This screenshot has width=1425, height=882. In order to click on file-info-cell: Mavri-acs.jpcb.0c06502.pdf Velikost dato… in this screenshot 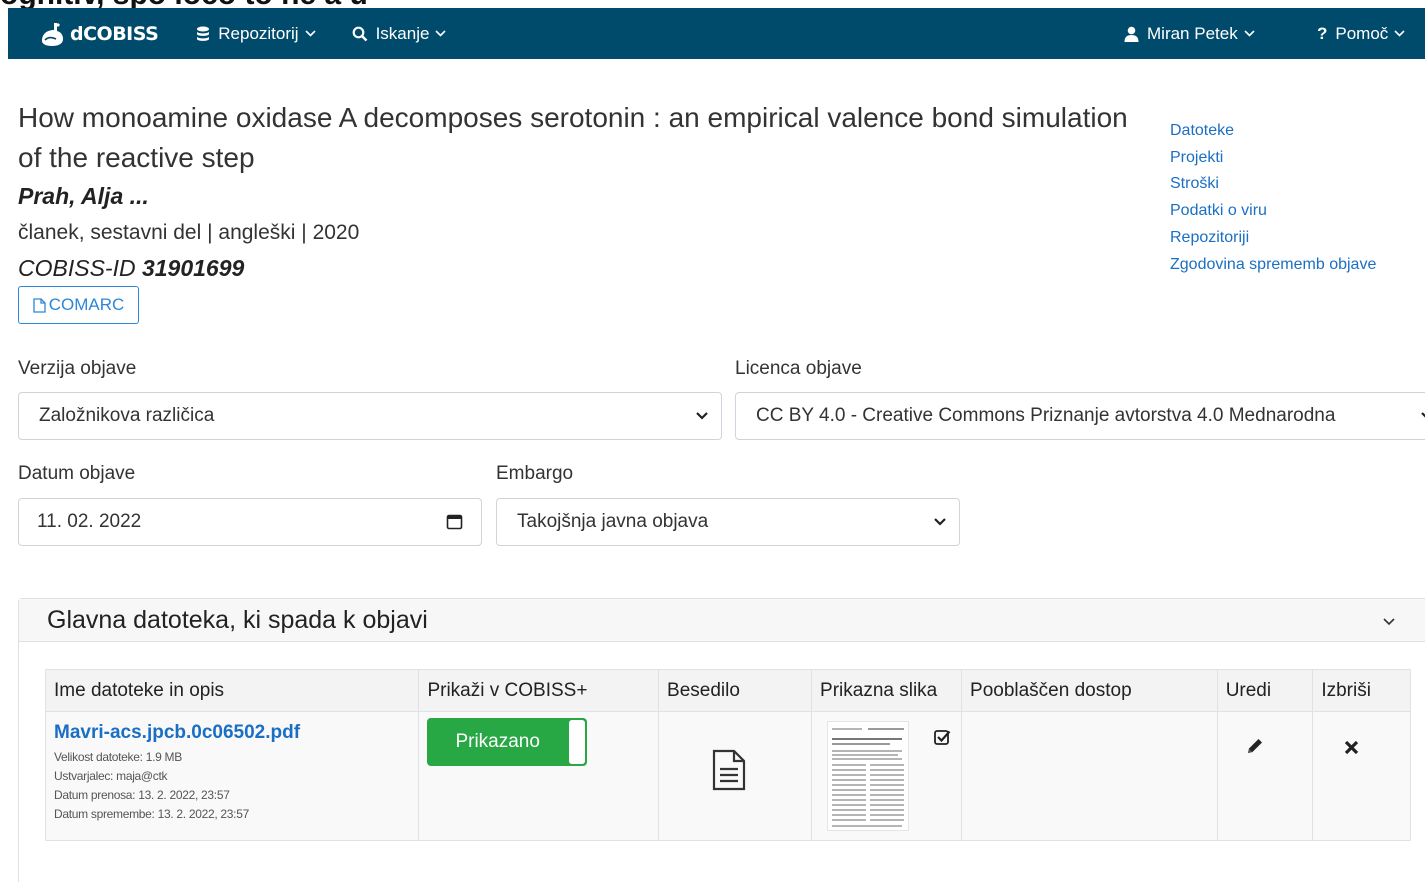, I will do `click(232, 776)`.